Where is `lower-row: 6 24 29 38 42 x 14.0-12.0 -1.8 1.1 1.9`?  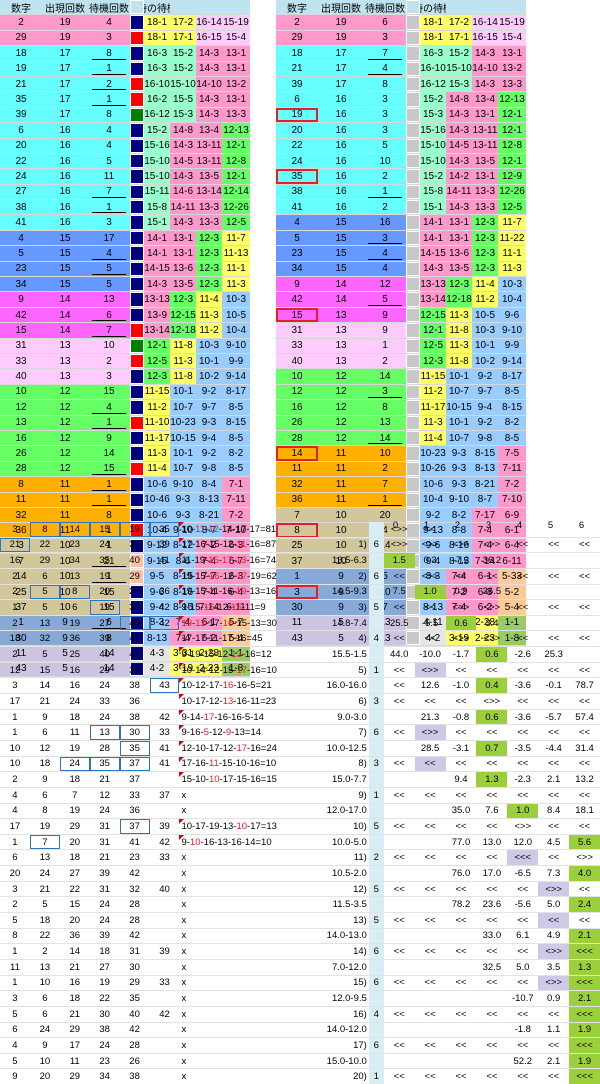
lower-row: 6 24 29 38 42 x 14.0-12.0 -1.8 1.1 1.9 is located at coordinates (300, 1030).